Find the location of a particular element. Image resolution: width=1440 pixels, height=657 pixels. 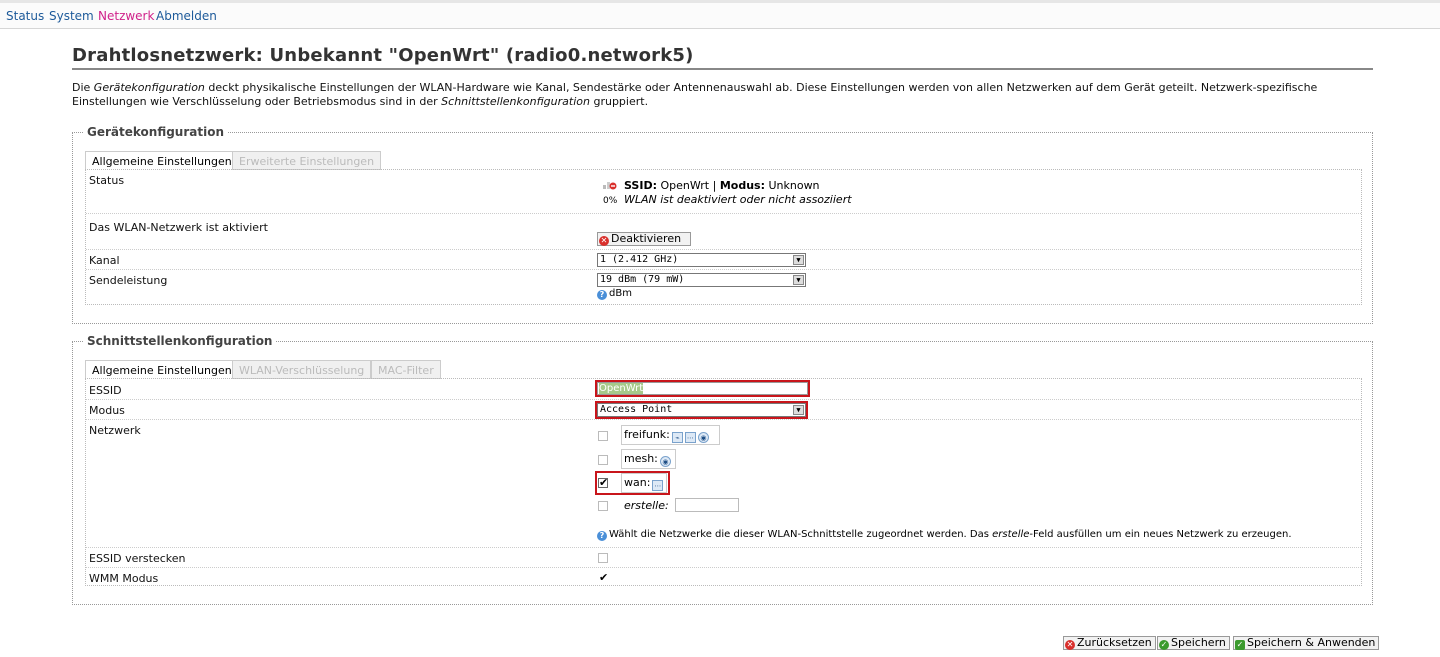

create-network-checkbox is located at coordinates (603, 506).